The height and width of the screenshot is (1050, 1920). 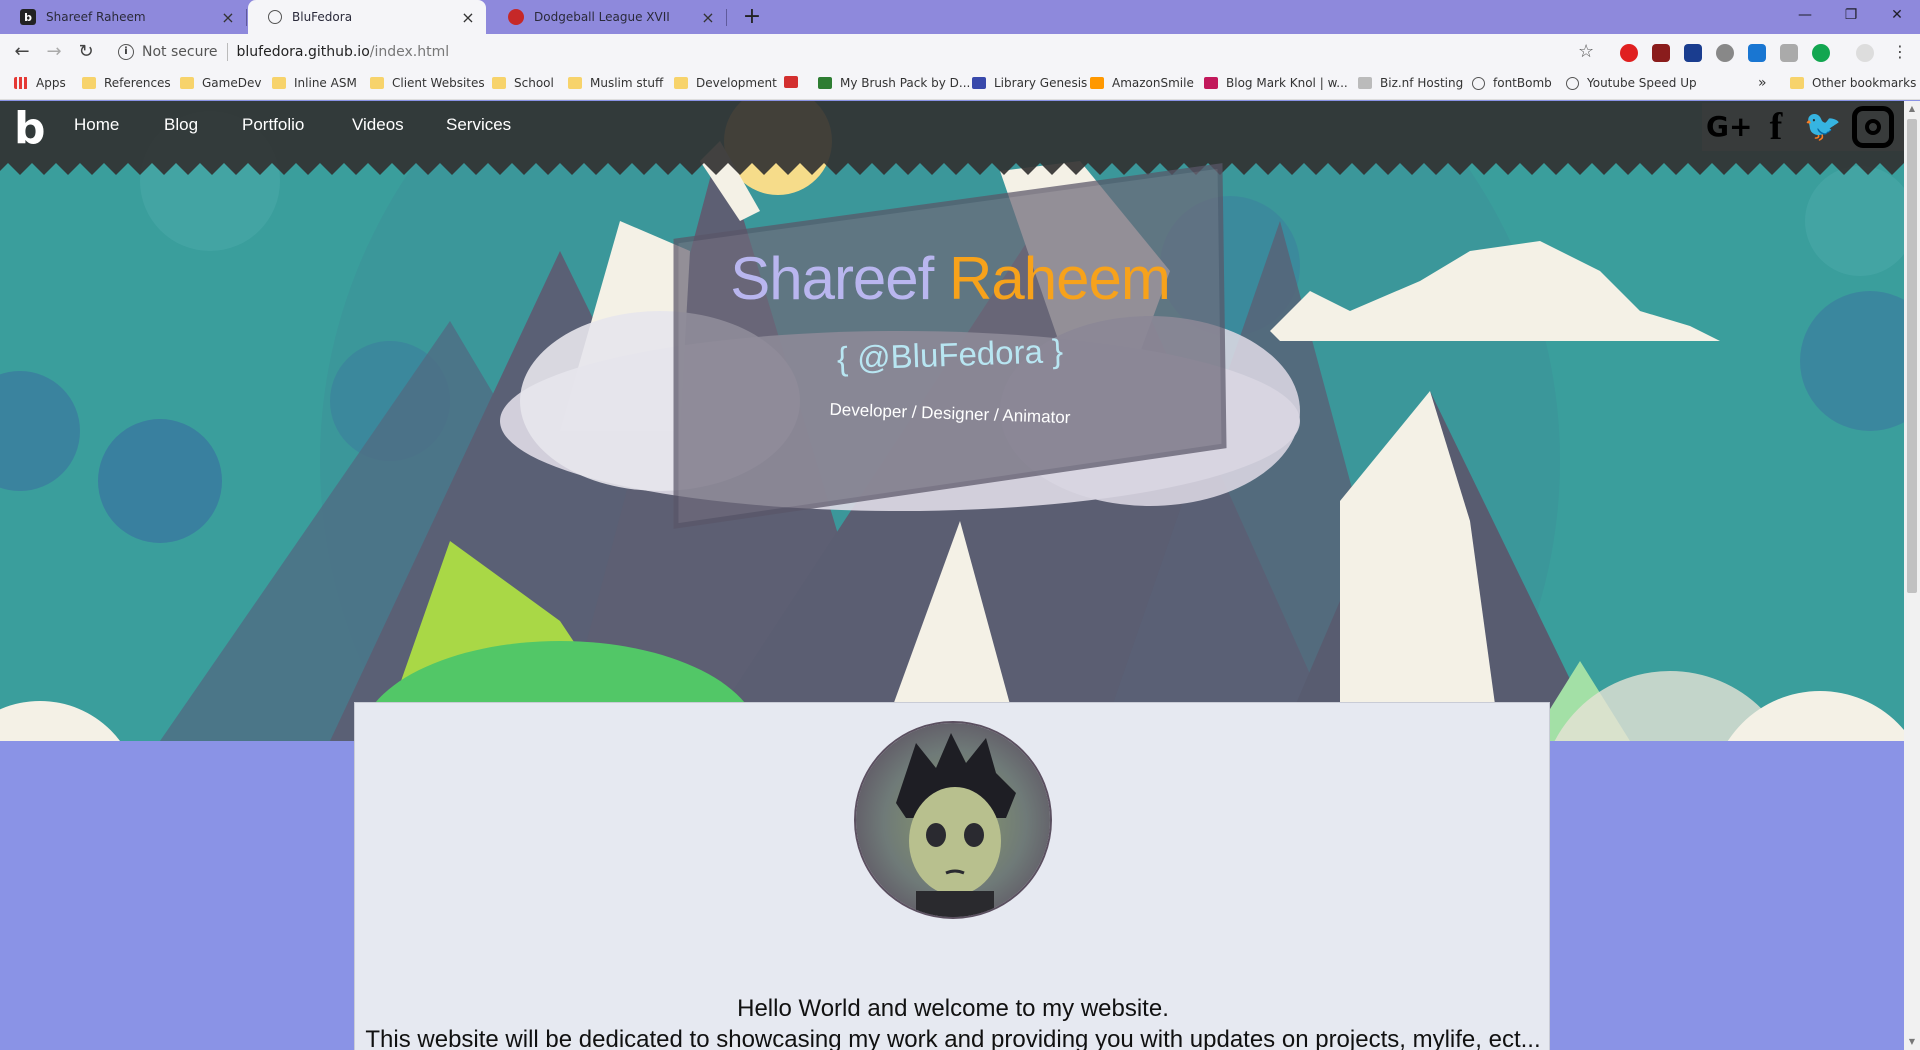 What do you see at coordinates (1422, 83) in the screenshot?
I see `bookmark-label: Biz.nf Hosting` at bounding box center [1422, 83].